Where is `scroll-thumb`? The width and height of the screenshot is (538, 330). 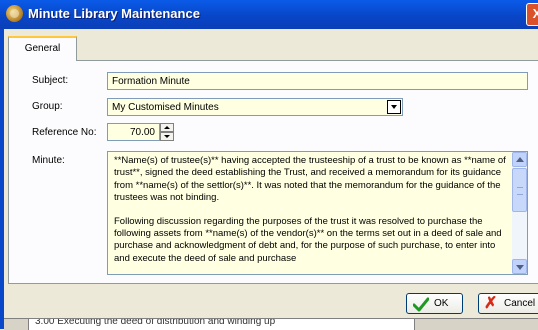 scroll-thumb is located at coordinates (519, 190).